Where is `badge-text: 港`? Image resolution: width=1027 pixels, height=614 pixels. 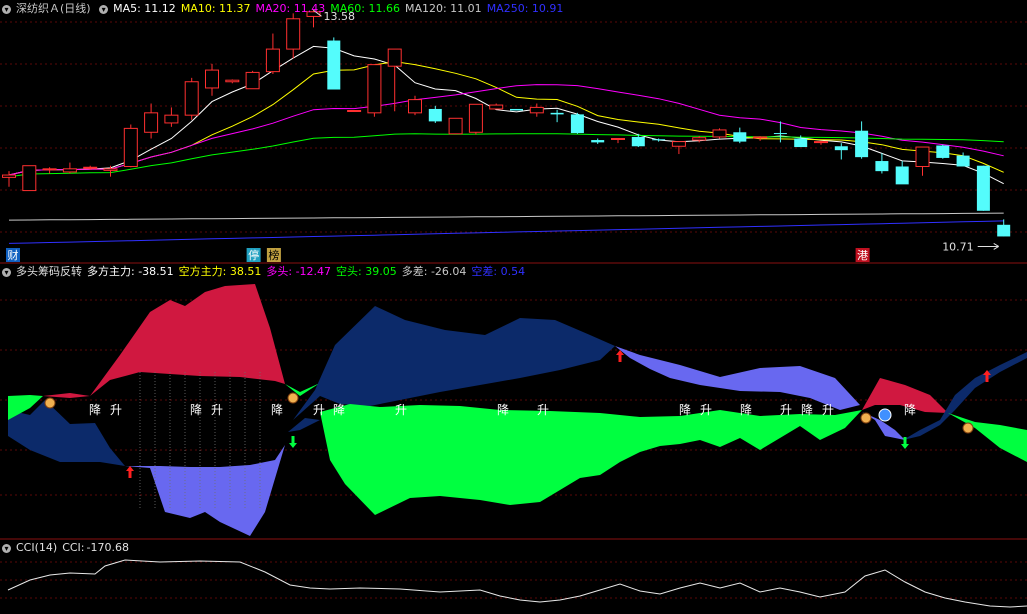 badge-text: 港 is located at coordinates (862, 255).